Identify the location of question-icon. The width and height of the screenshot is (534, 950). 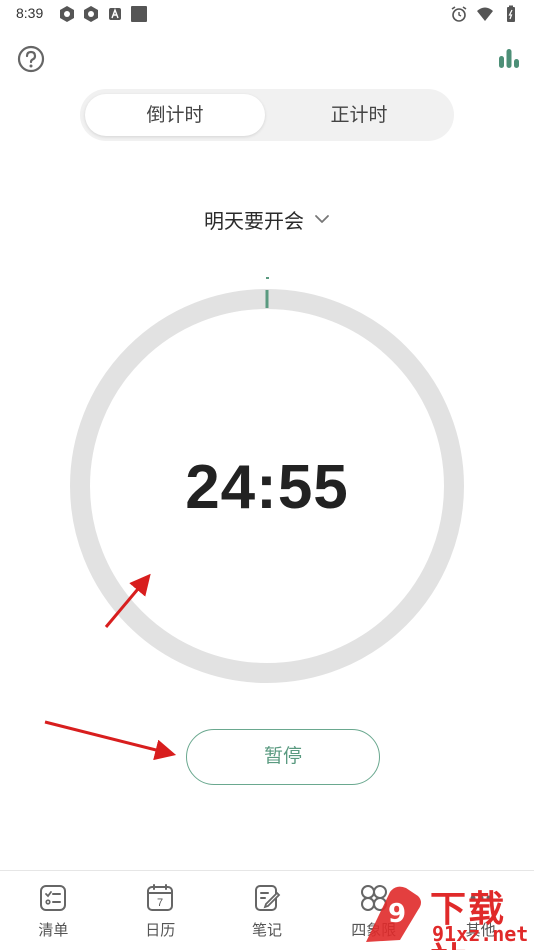
(31, 59).